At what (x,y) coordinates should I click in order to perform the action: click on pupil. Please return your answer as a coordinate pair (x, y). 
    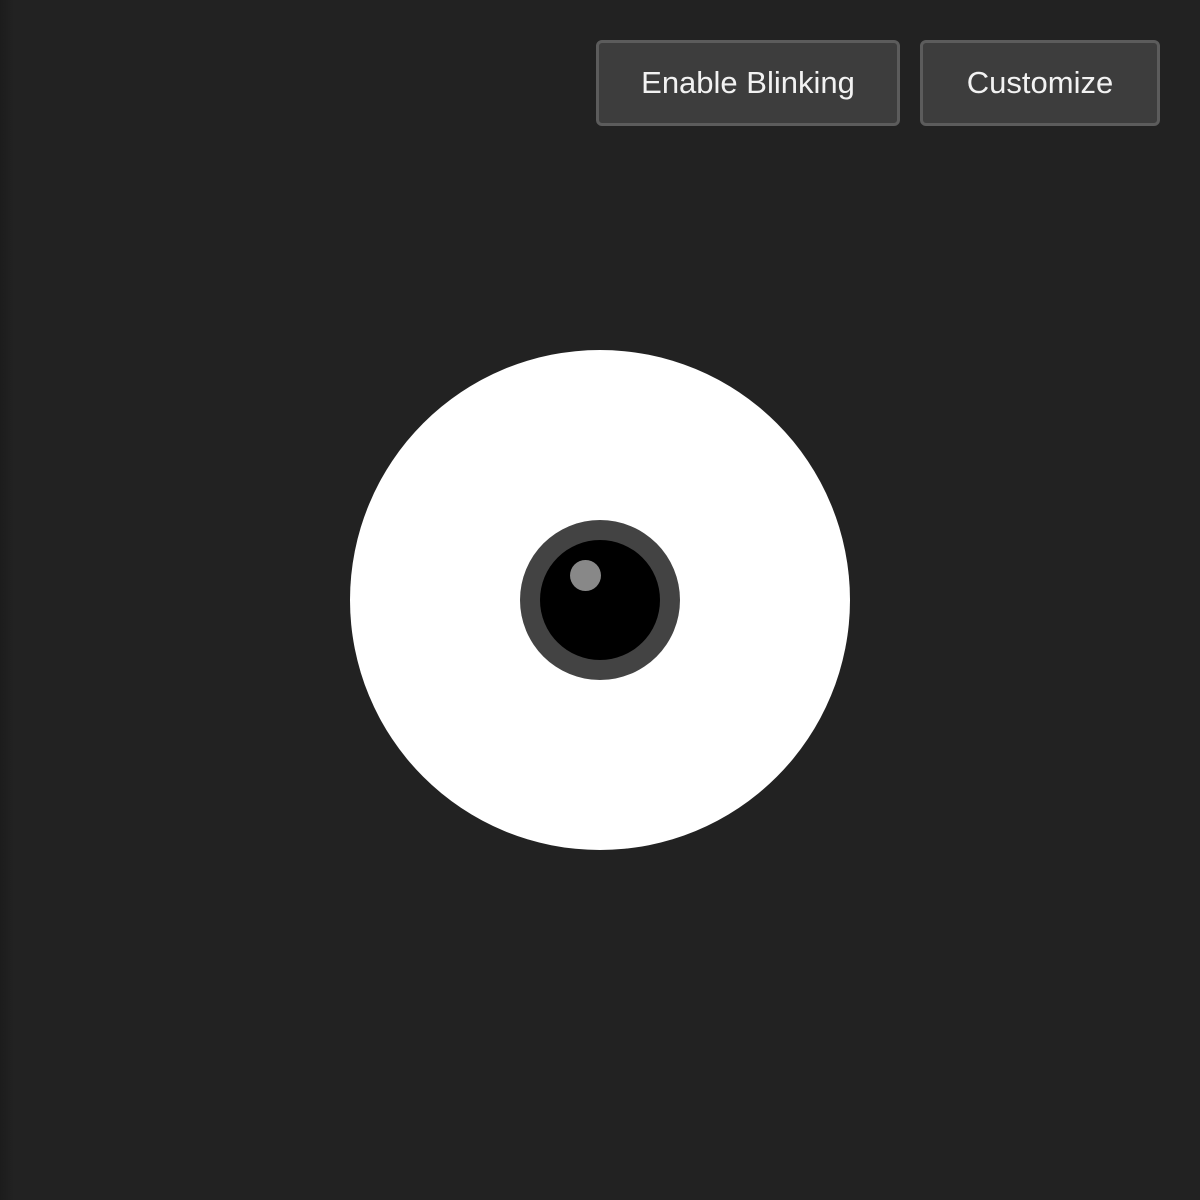
    Looking at the image, I should click on (600, 600).